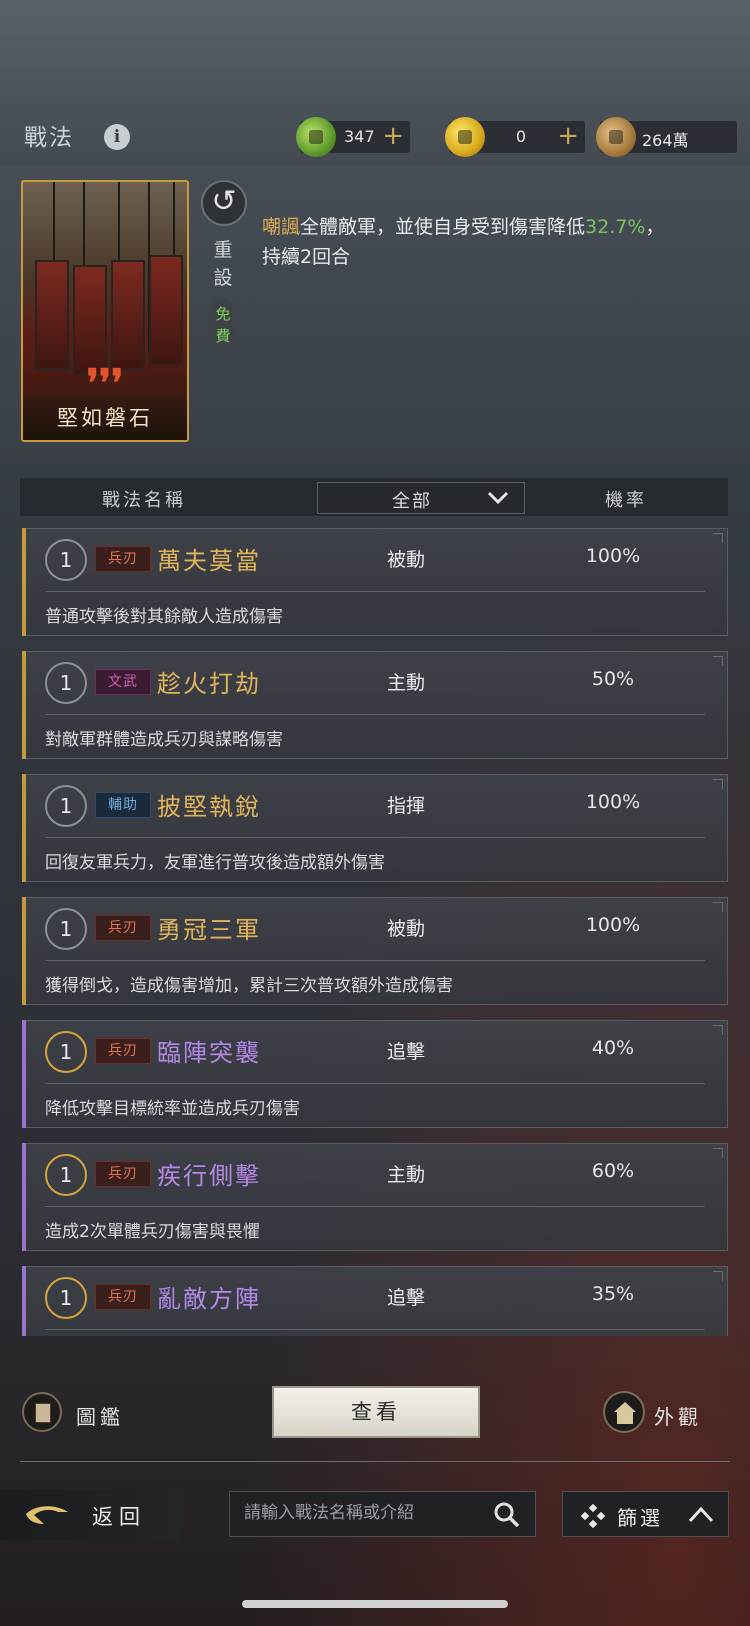 This screenshot has width=750, height=1626. What do you see at coordinates (90, 1515) in the screenshot?
I see `back-button: 返回` at bounding box center [90, 1515].